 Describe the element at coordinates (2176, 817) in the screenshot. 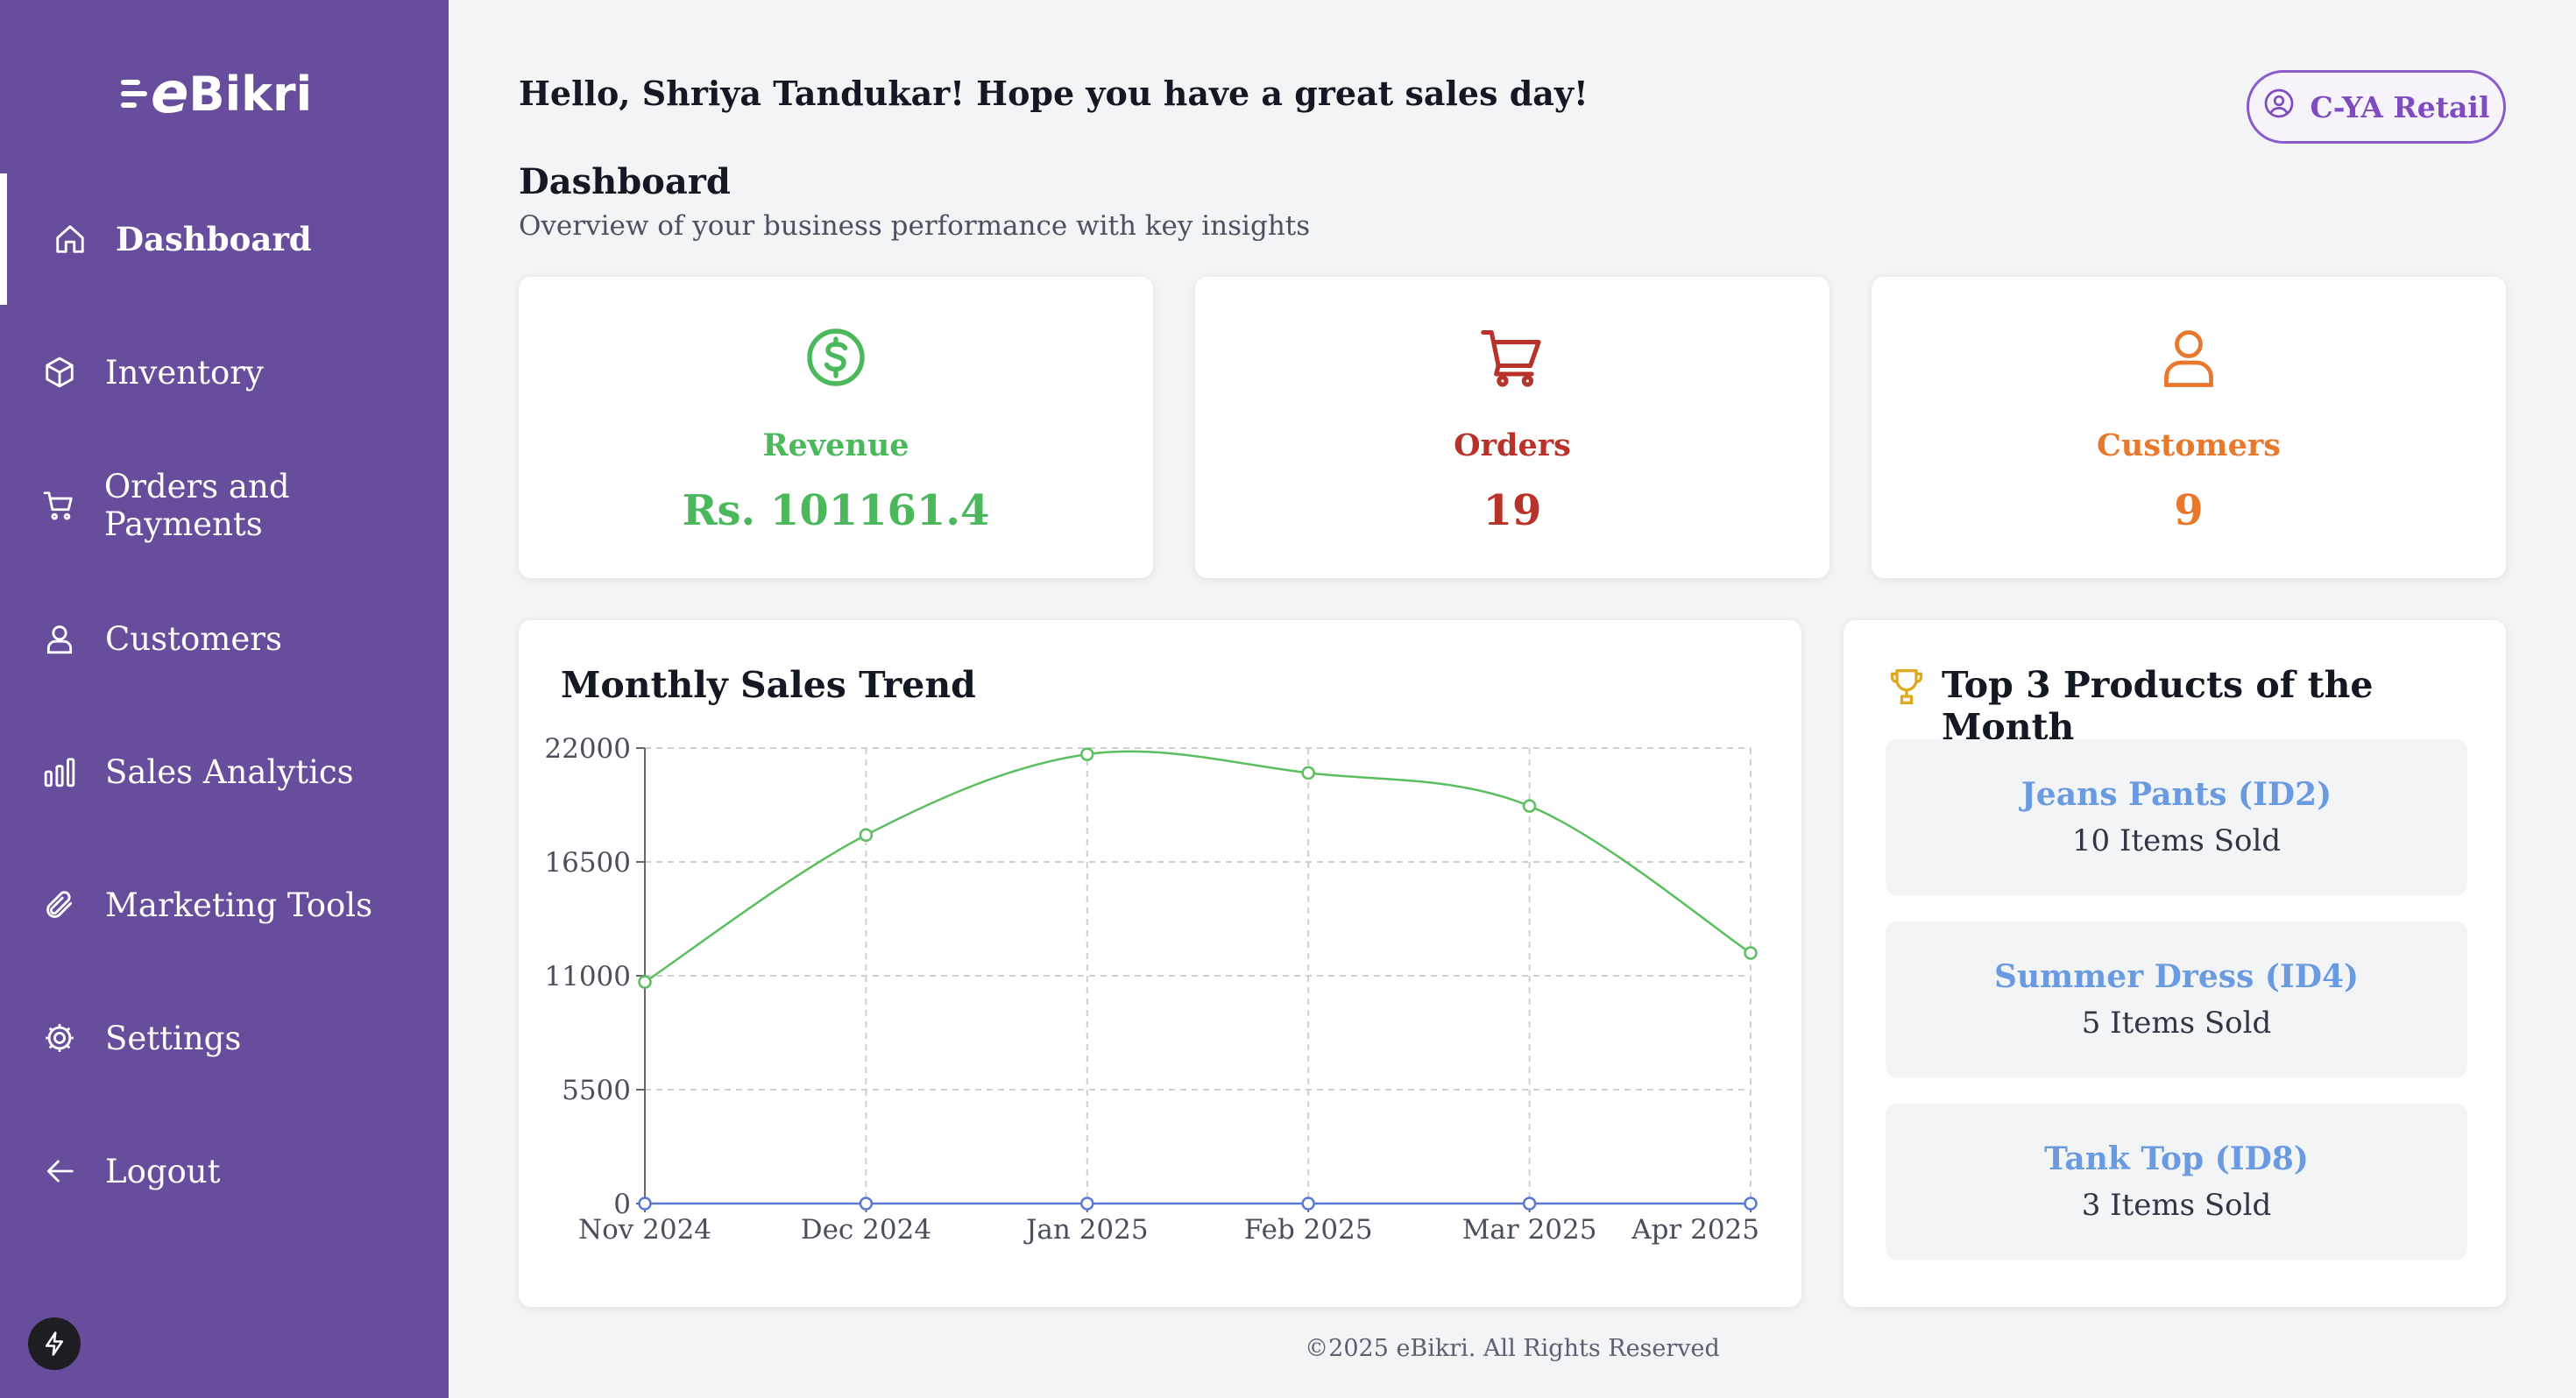

I see `product-item: Jeans Pants (ID2) 10 Items Sold` at that location.